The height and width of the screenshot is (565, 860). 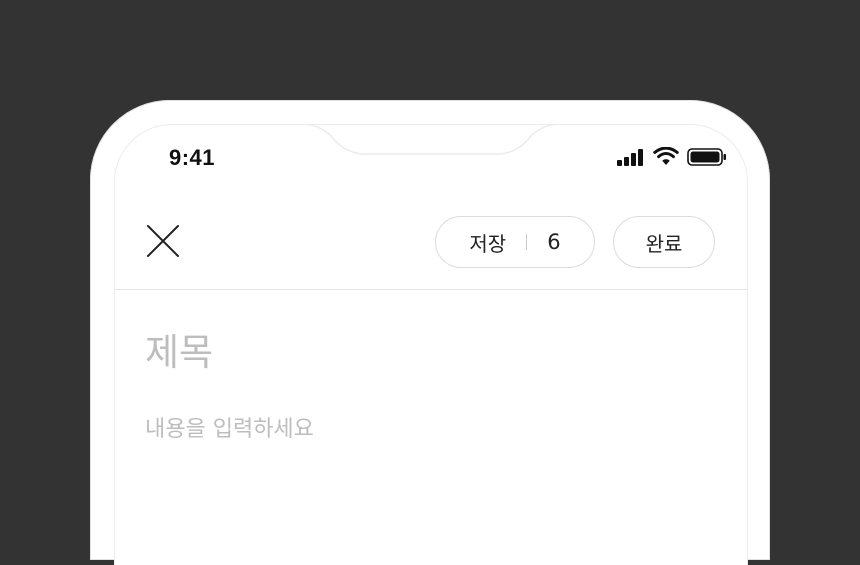 What do you see at coordinates (425, 429) in the screenshot?
I see `content-input` at bounding box center [425, 429].